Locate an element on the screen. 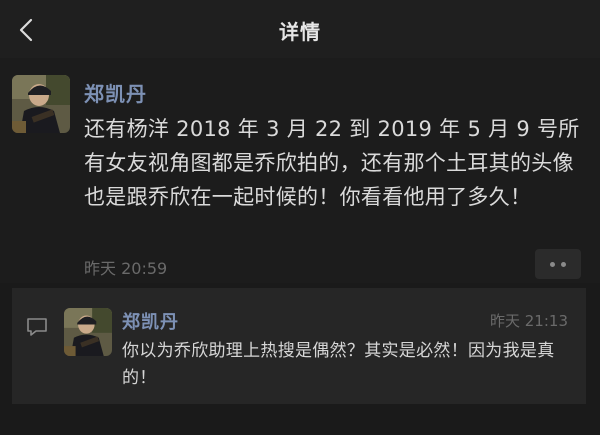 Image resolution: width=600 pixels, height=435 pixels. comment-author-name: 郑凯丹 is located at coordinates (150, 321).